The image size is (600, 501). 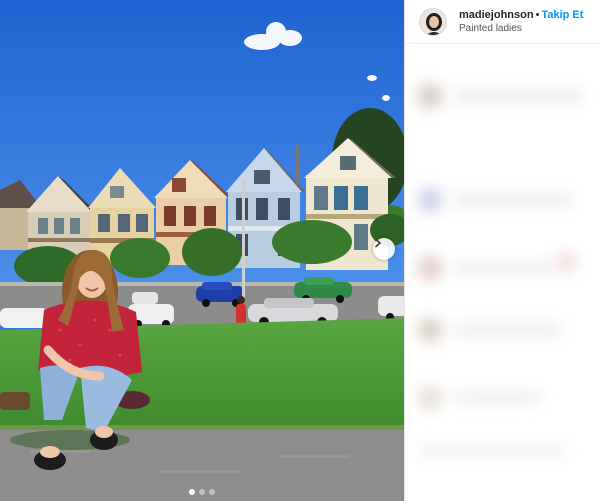 What do you see at coordinates (496, 15) in the screenshot?
I see `username-link: madiejohnson` at bounding box center [496, 15].